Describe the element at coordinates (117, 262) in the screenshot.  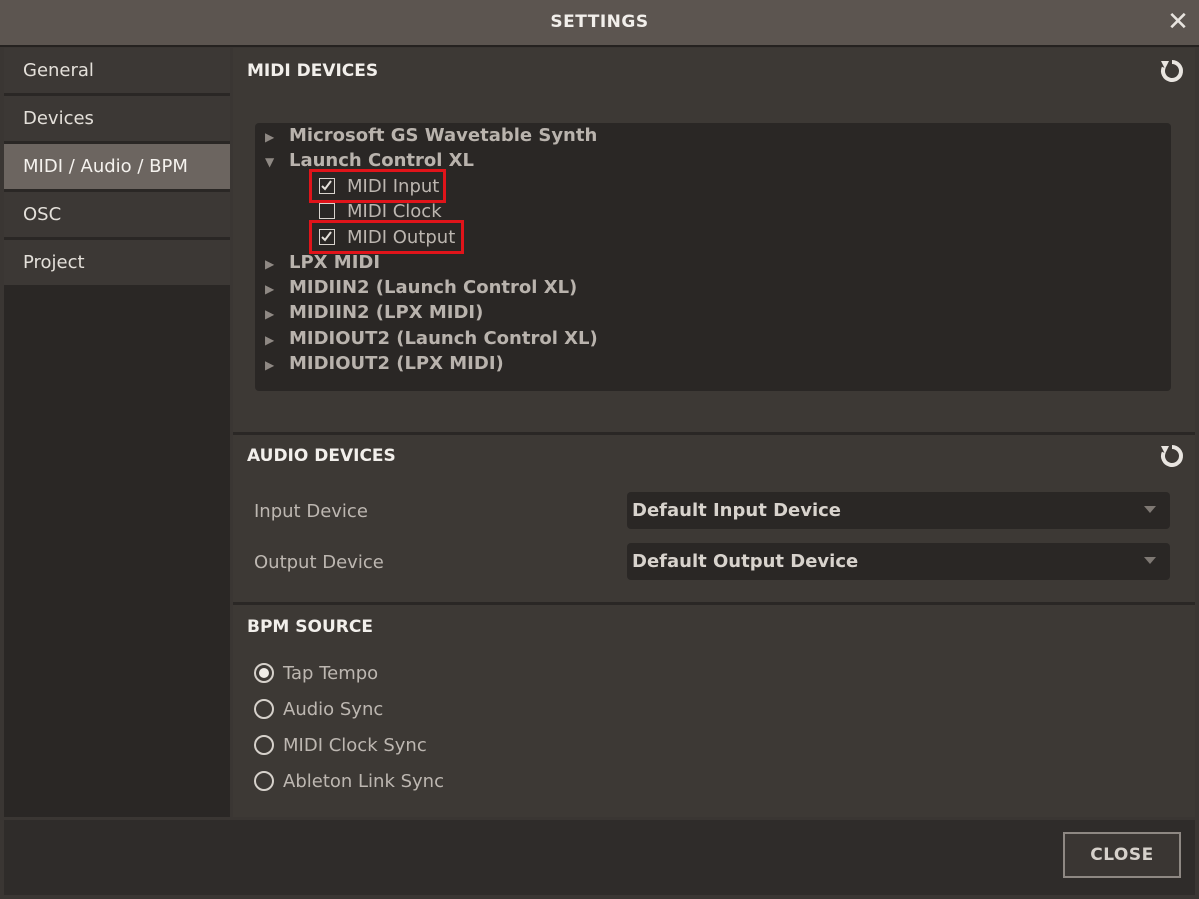
I see `sidebar-item-project: Project` at that location.